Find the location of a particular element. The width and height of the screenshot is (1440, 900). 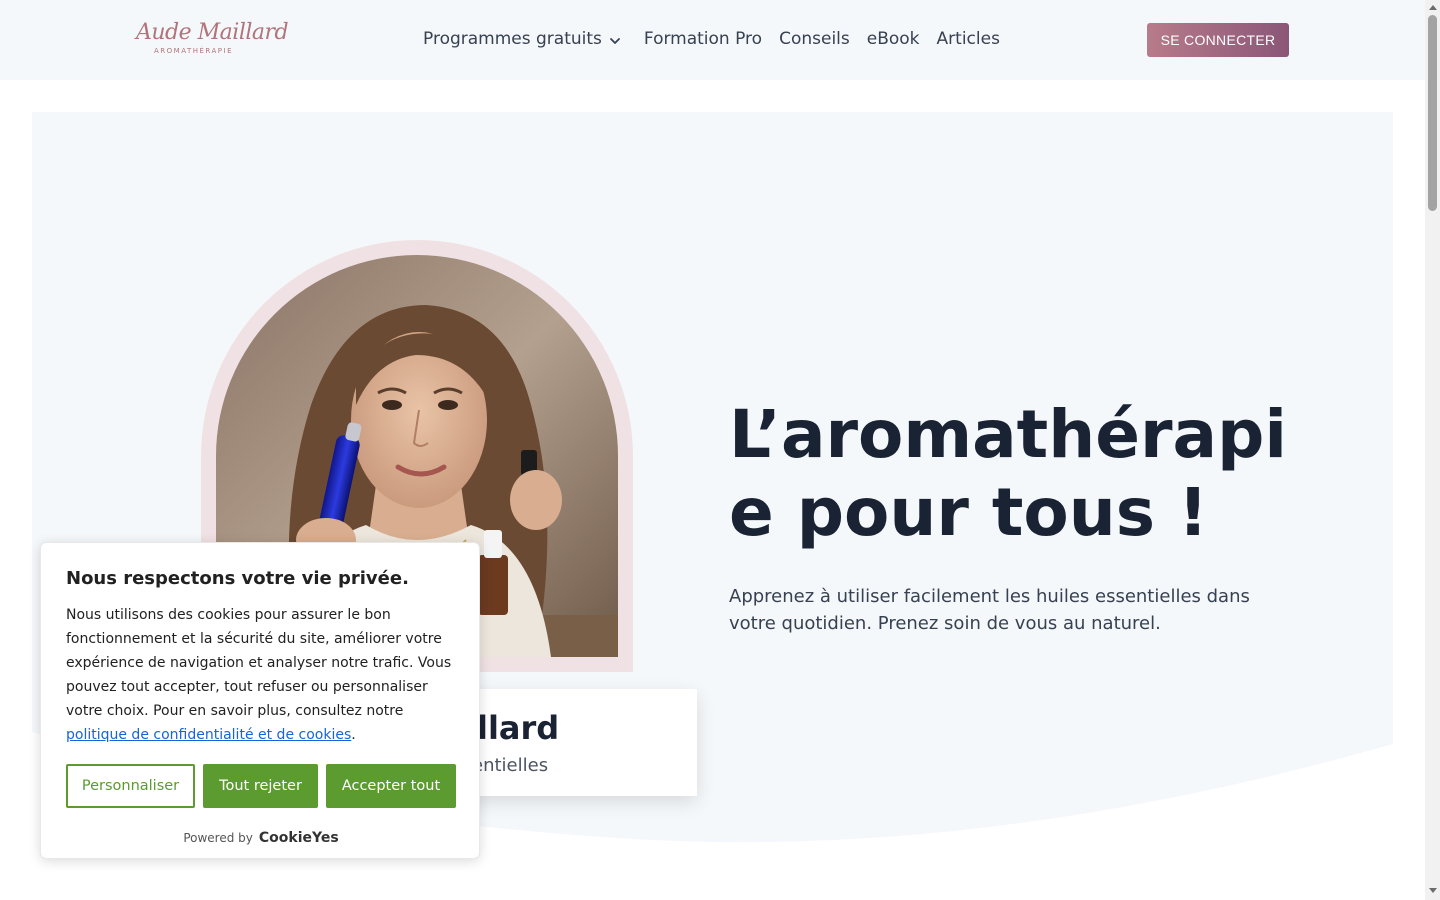

cookieyes-logo: CookieYes is located at coordinates (299, 838).